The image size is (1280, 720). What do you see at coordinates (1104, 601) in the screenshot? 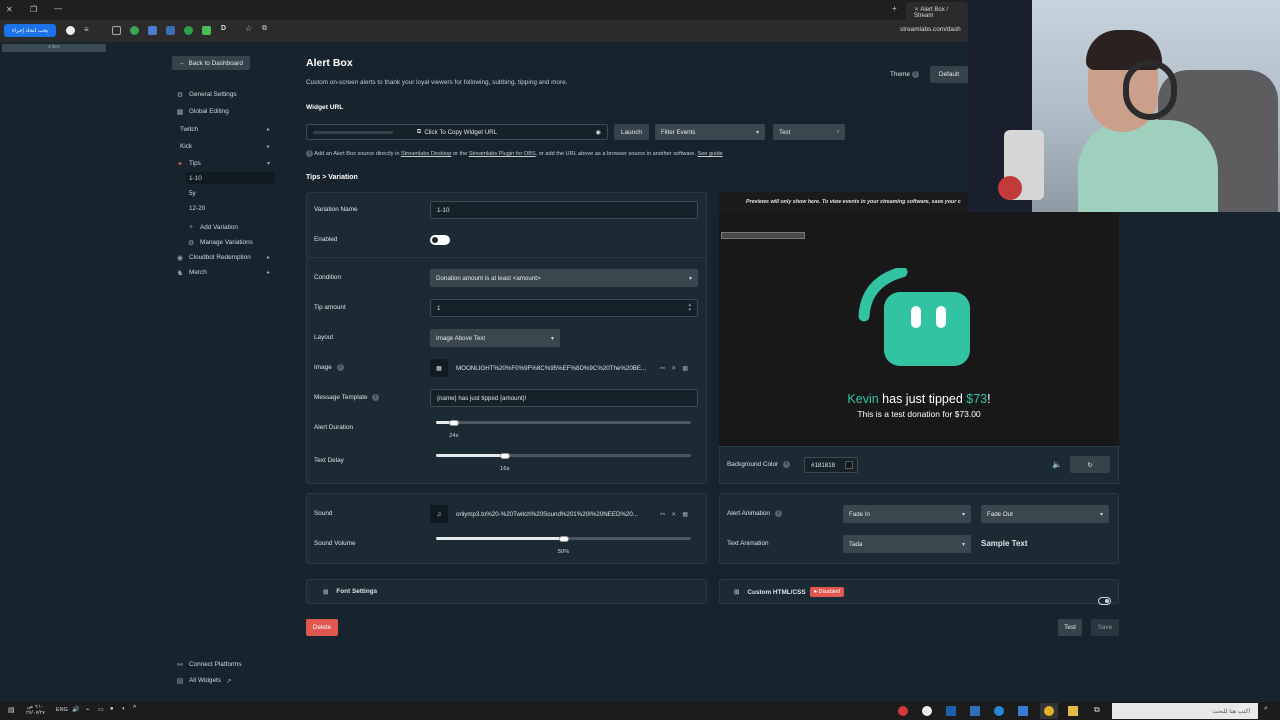
I see `custom-html-css-toggle` at bounding box center [1104, 601].